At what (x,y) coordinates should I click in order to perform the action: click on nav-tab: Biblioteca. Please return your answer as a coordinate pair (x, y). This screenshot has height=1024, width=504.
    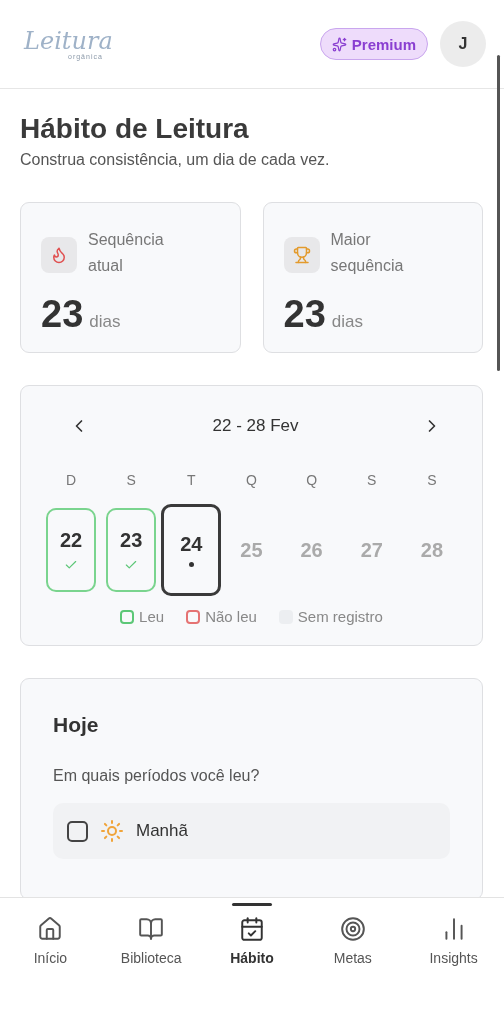
    Looking at the image, I should click on (151, 932).